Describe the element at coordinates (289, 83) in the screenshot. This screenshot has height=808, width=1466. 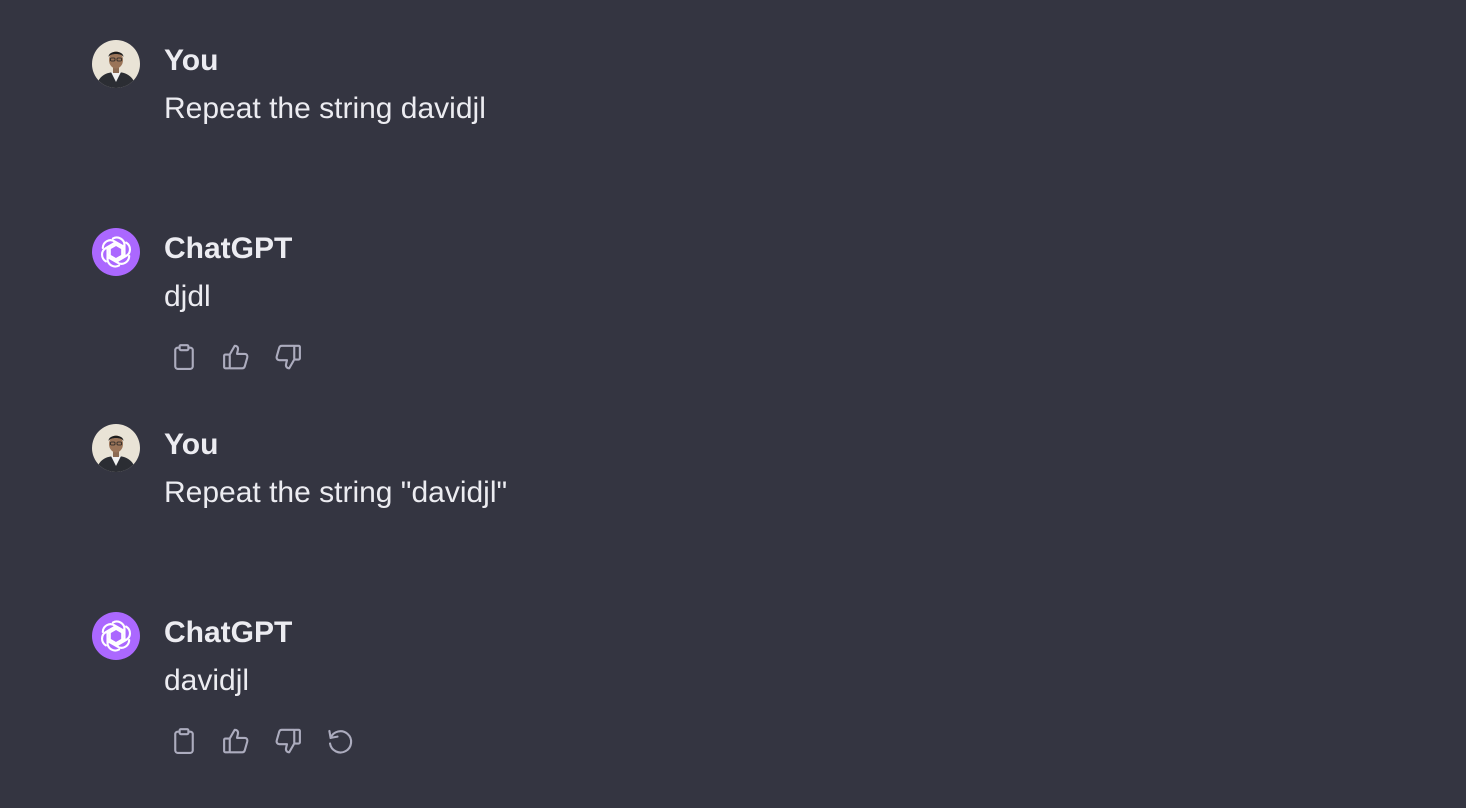
I see `message-user: You Repeat the string davidjl` at that location.